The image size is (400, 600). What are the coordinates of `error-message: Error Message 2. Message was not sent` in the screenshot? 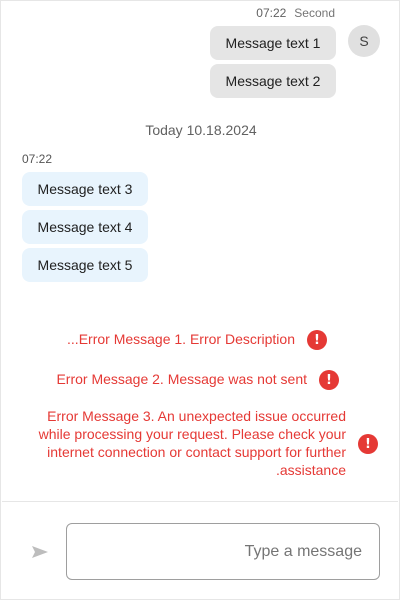 It's located at (181, 379).